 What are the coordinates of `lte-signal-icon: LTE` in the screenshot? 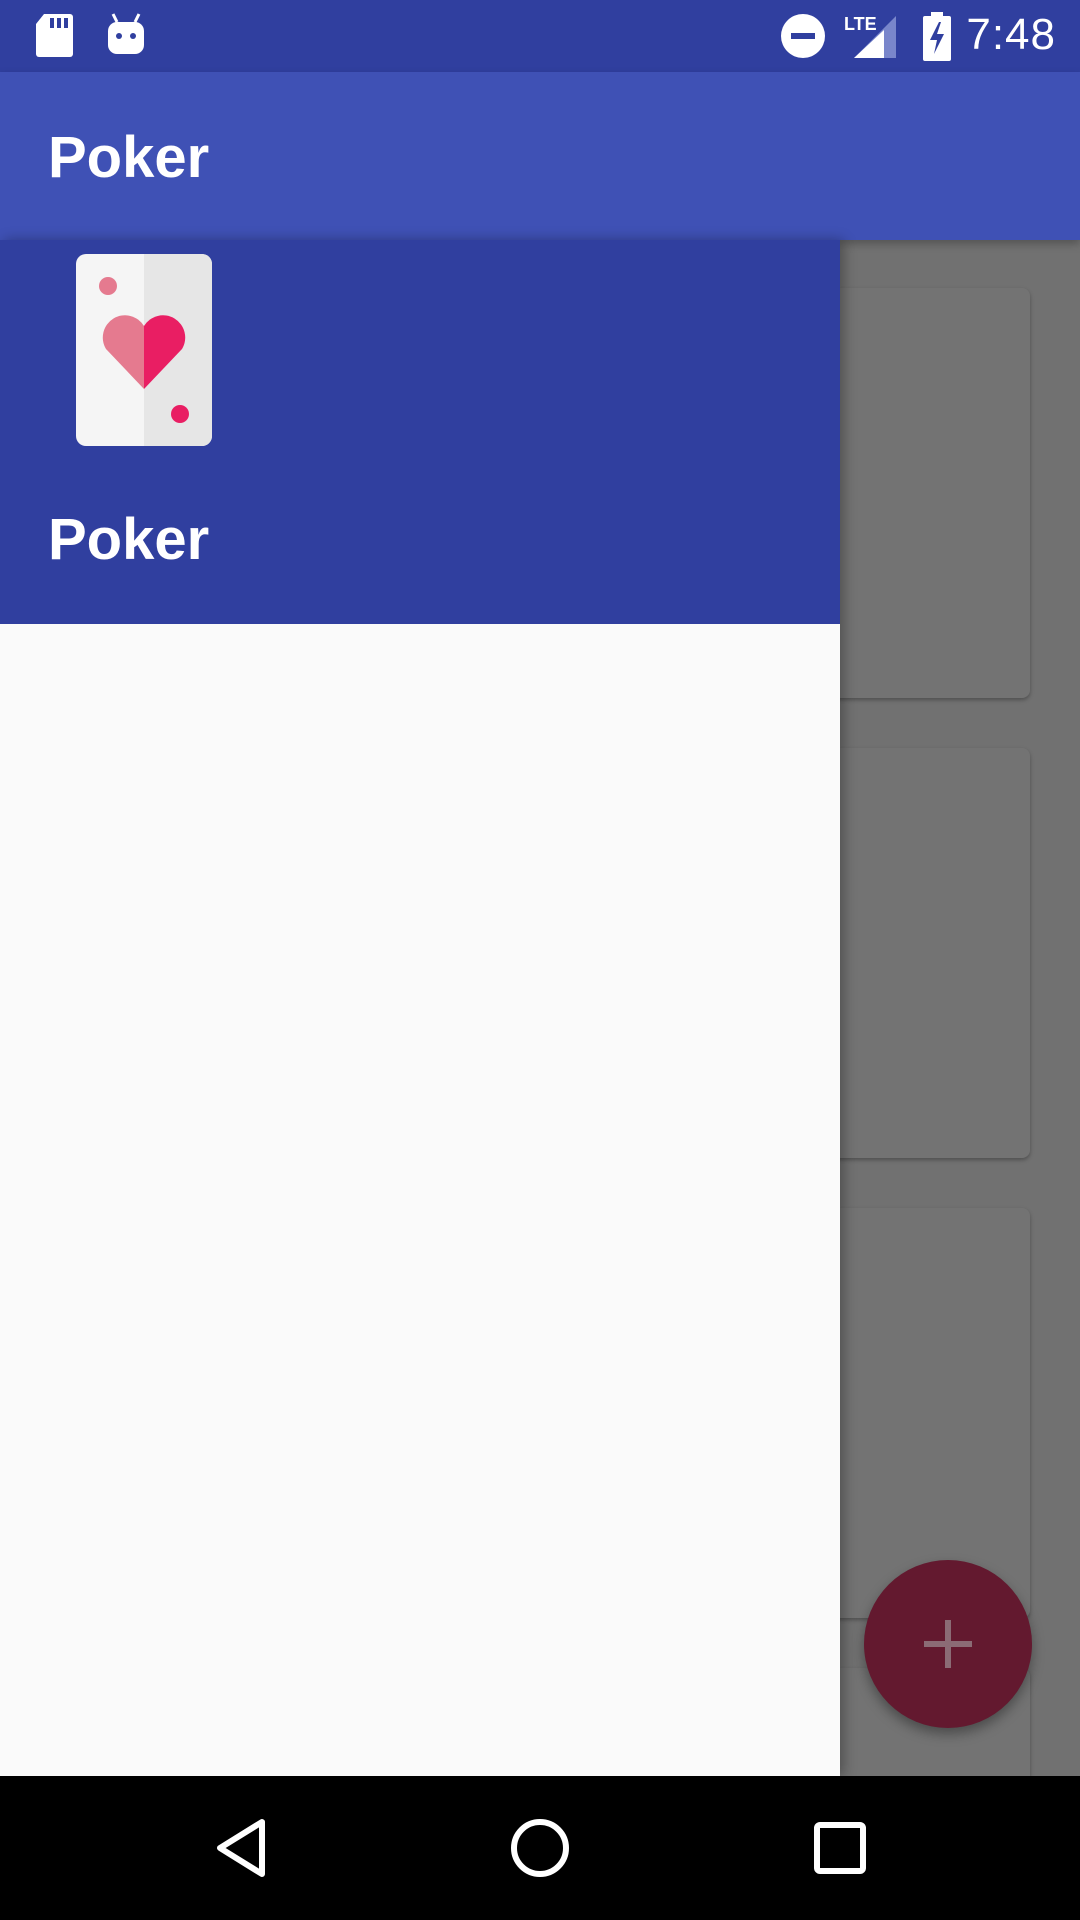 It's located at (870, 36).